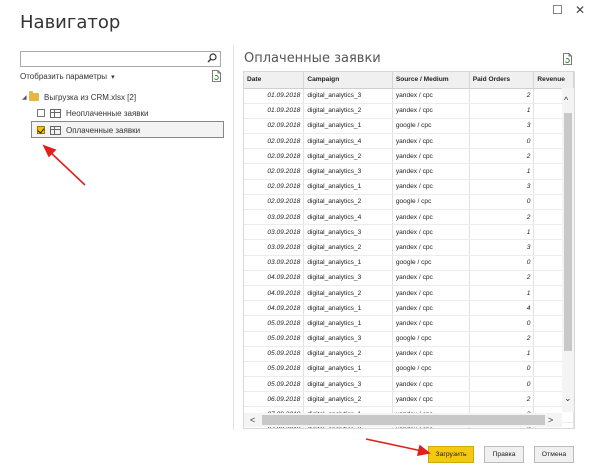 This screenshot has height=466, width=591. What do you see at coordinates (502, 80) in the screenshot?
I see `column-header: Paid Orders` at bounding box center [502, 80].